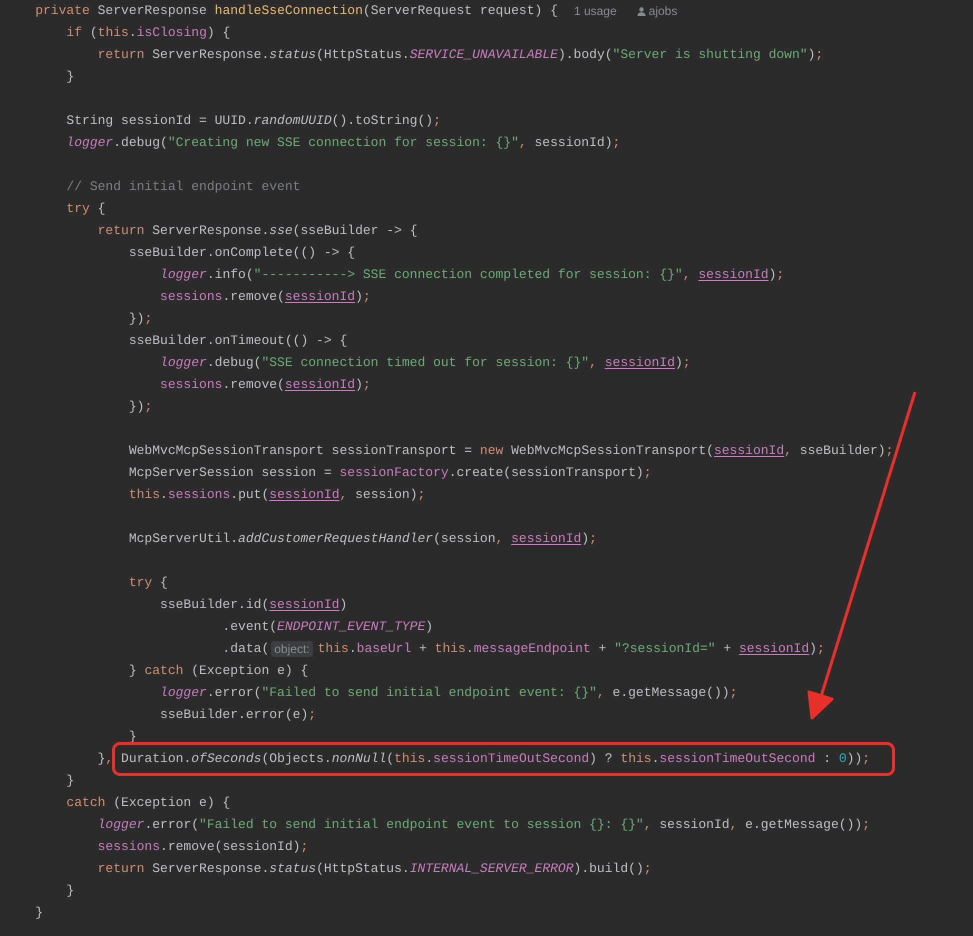  I want to click on usages-hint: 1 usage, so click(595, 11).